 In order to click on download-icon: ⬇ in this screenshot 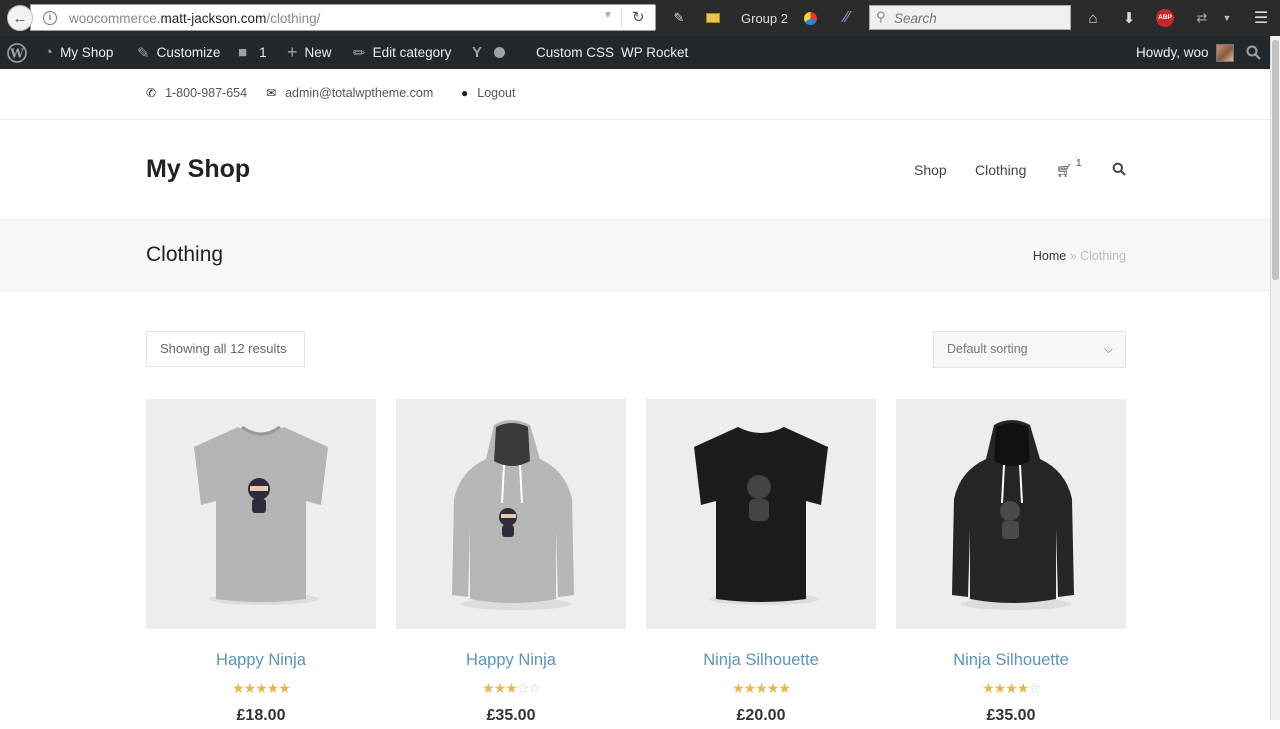, I will do `click(1129, 18)`.